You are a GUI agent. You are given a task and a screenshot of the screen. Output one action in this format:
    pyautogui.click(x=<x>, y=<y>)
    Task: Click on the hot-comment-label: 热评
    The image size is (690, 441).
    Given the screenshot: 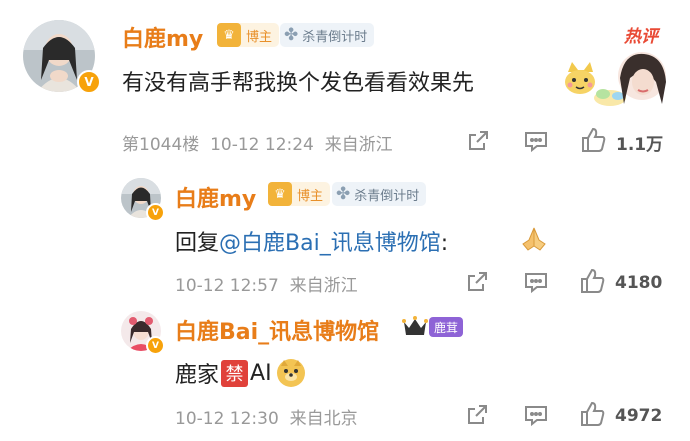 What is the action you would take?
    pyautogui.click(x=641, y=37)
    